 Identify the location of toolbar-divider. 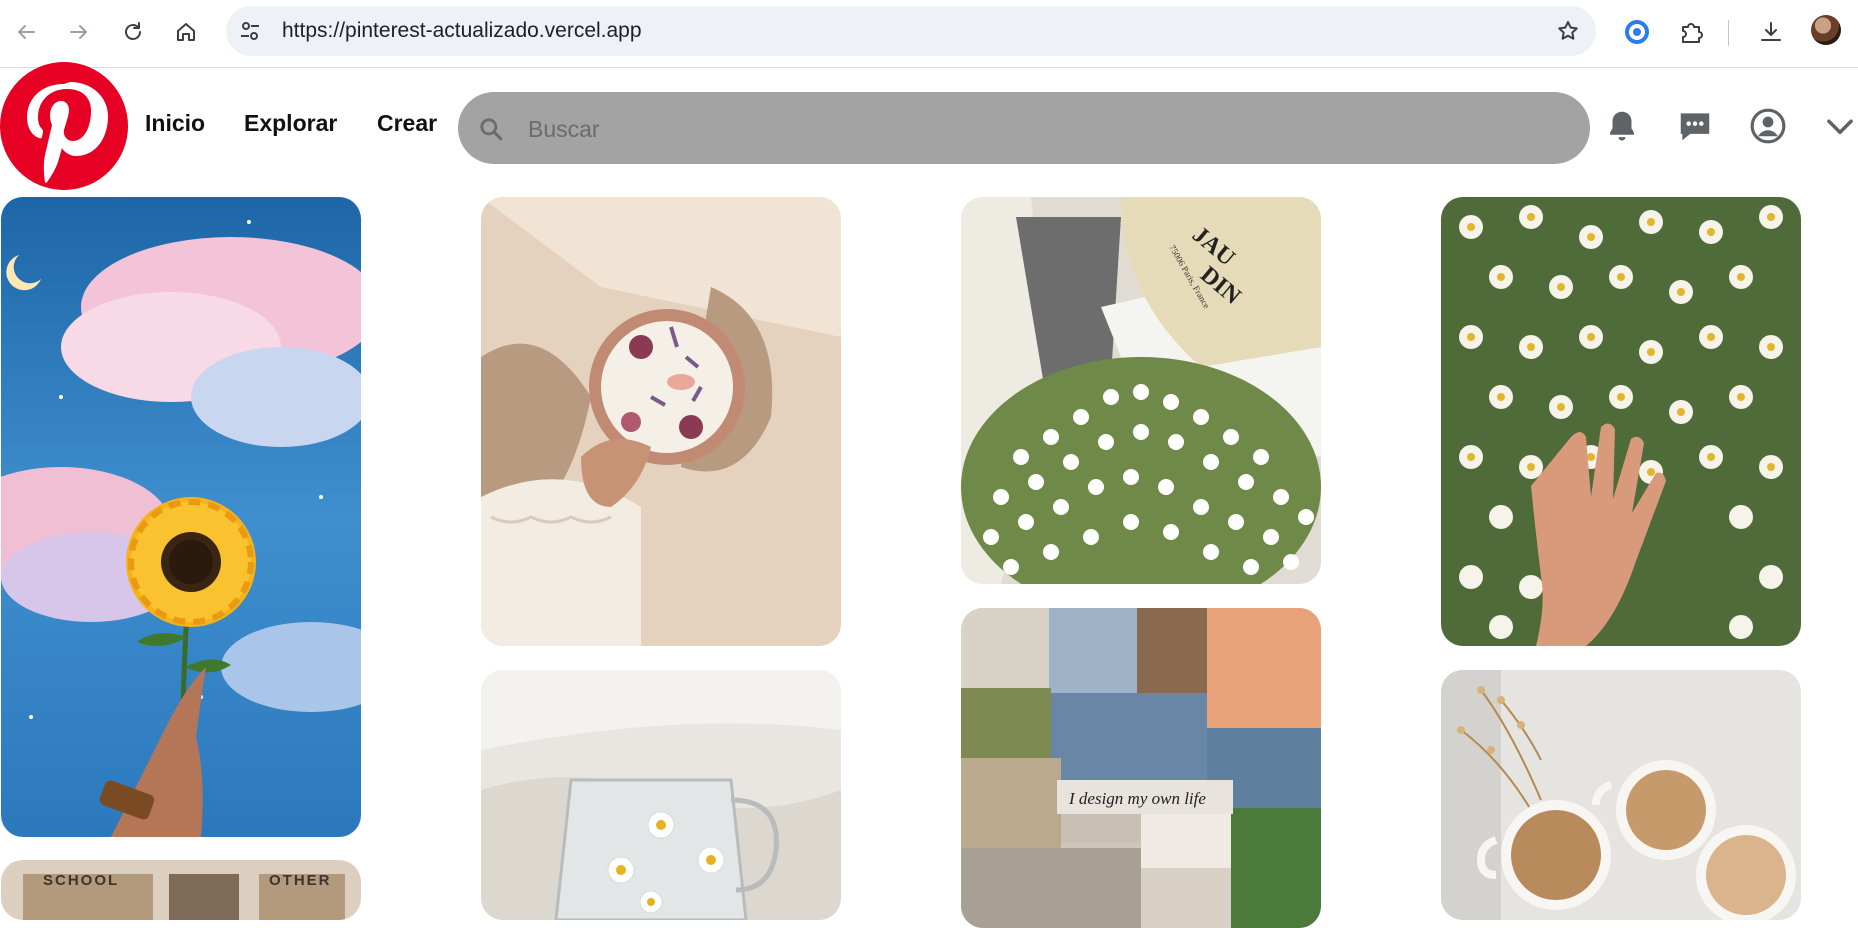
(1728, 33).